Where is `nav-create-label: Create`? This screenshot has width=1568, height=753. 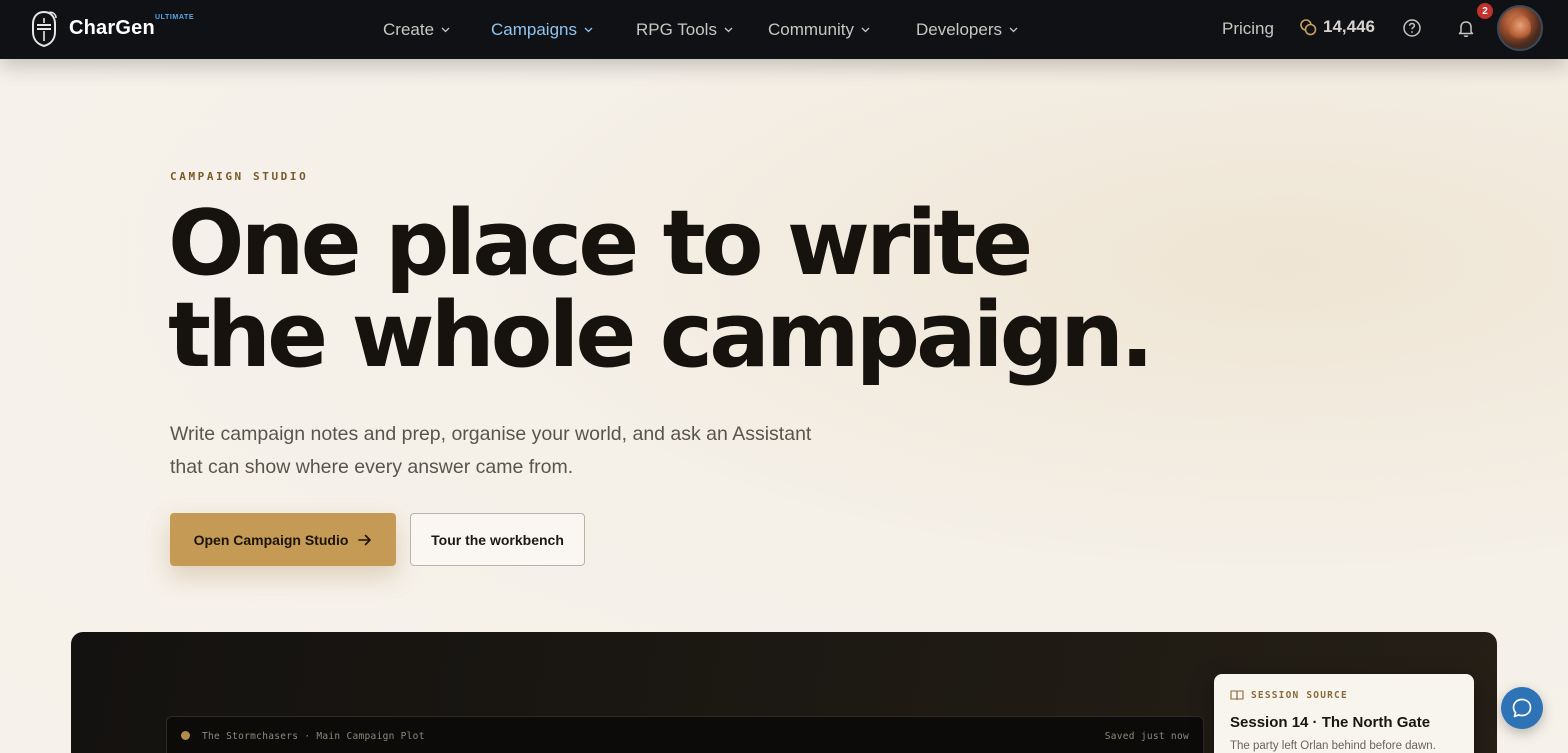
nav-create-label: Create is located at coordinates (409, 29).